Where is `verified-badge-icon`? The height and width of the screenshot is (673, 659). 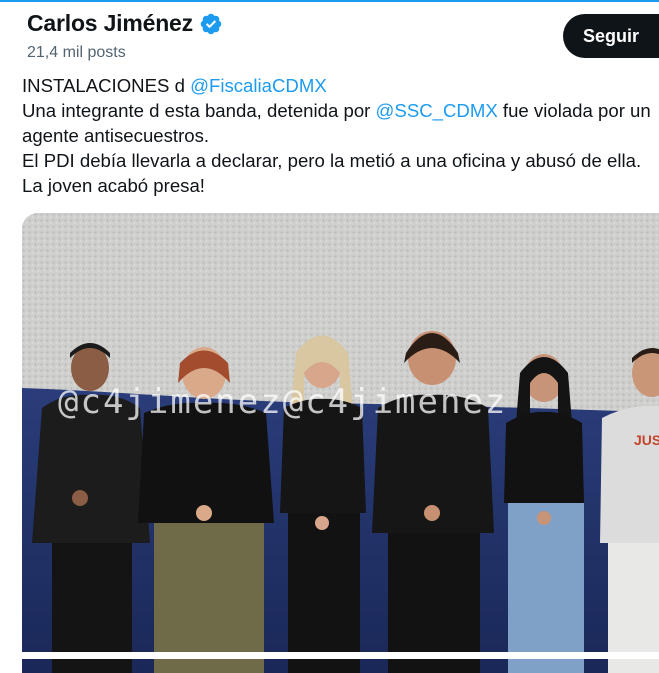
verified-badge-icon is located at coordinates (211, 24).